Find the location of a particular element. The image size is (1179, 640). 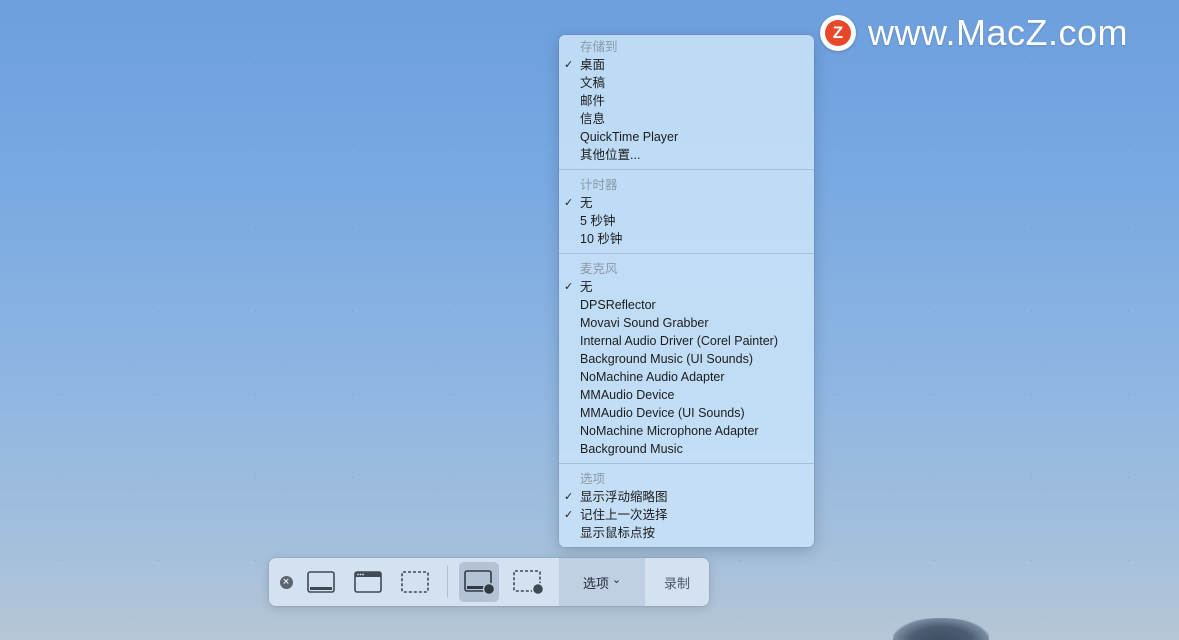

capture-entire-screen-icon is located at coordinates (321, 582).